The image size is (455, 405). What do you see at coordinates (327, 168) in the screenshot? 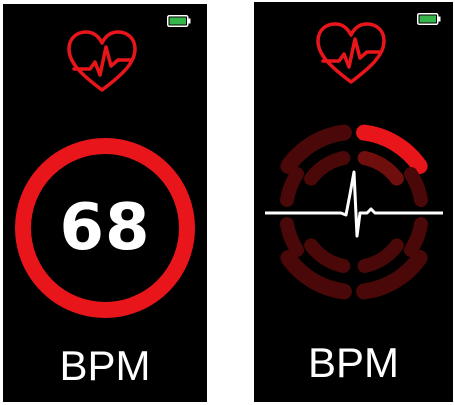
I see `arc-mid-top-left` at bounding box center [327, 168].